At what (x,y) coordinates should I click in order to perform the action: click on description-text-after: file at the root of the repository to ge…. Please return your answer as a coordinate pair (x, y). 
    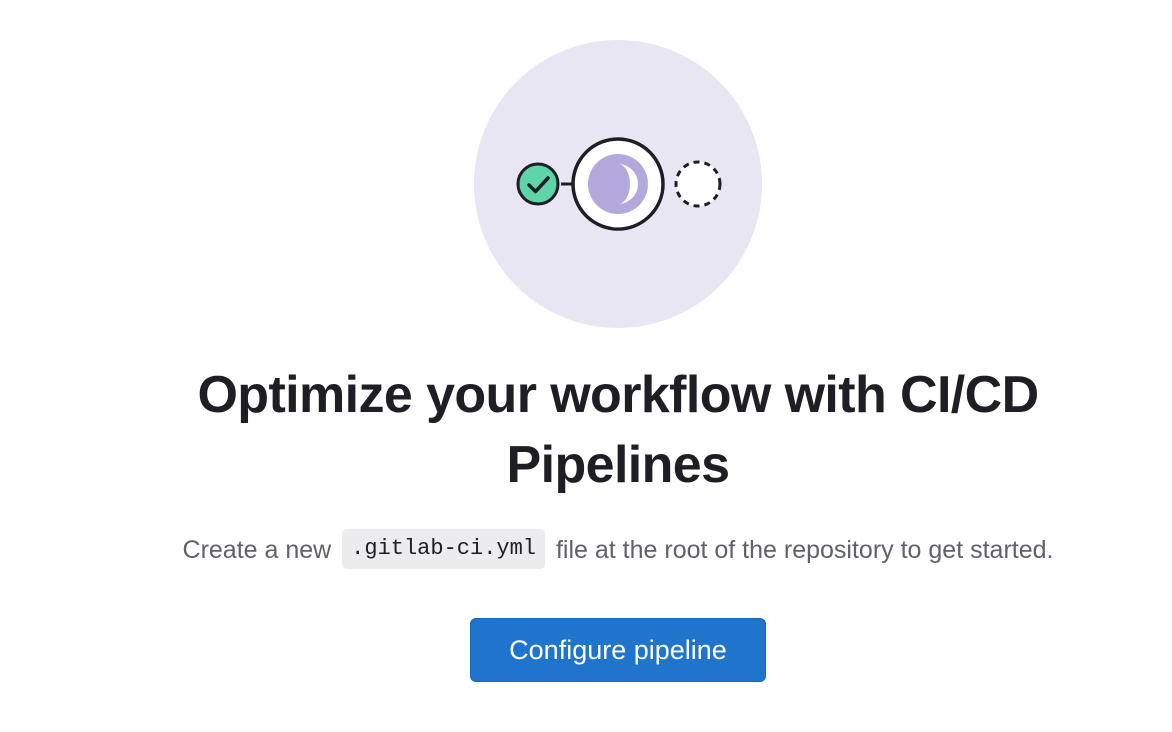
    Looking at the image, I should click on (804, 550).